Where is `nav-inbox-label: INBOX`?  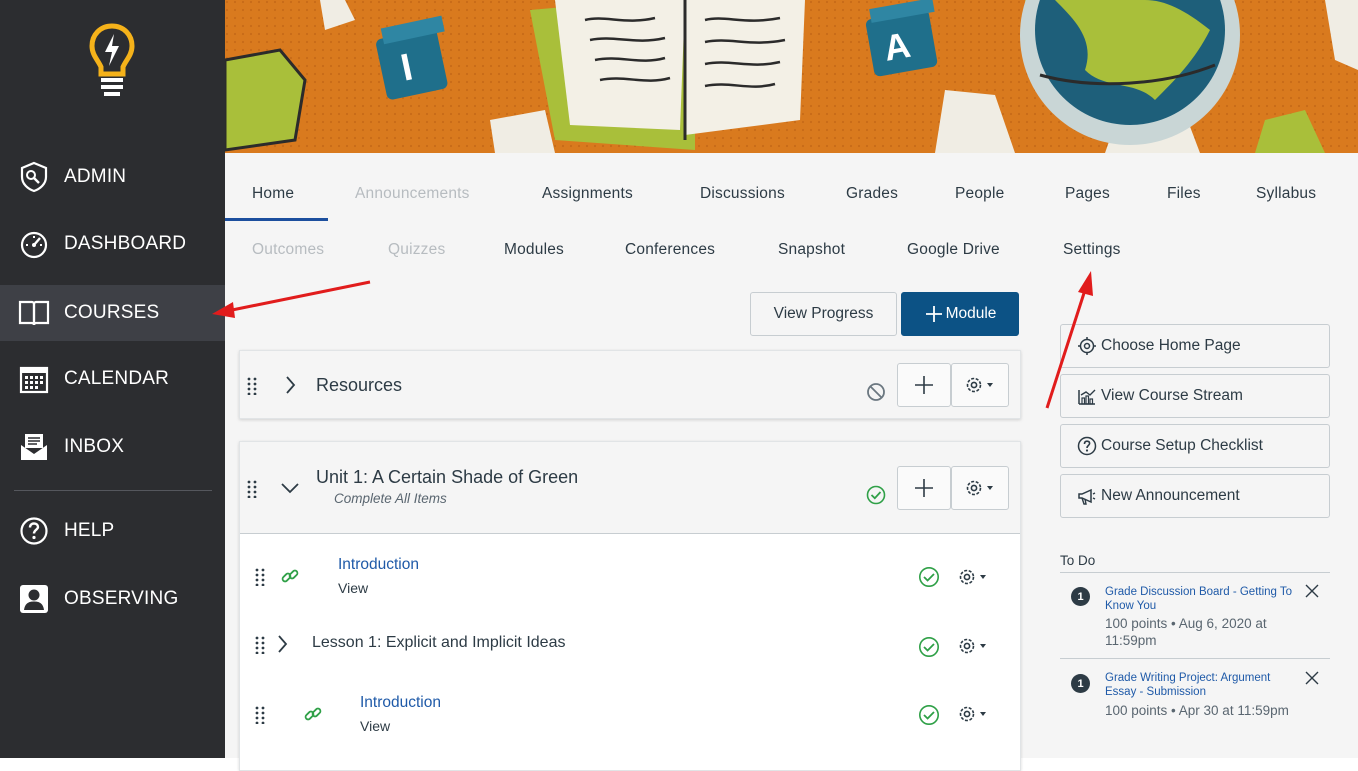
nav-inbox-label: INBOX is located at coordinates (94, 446).